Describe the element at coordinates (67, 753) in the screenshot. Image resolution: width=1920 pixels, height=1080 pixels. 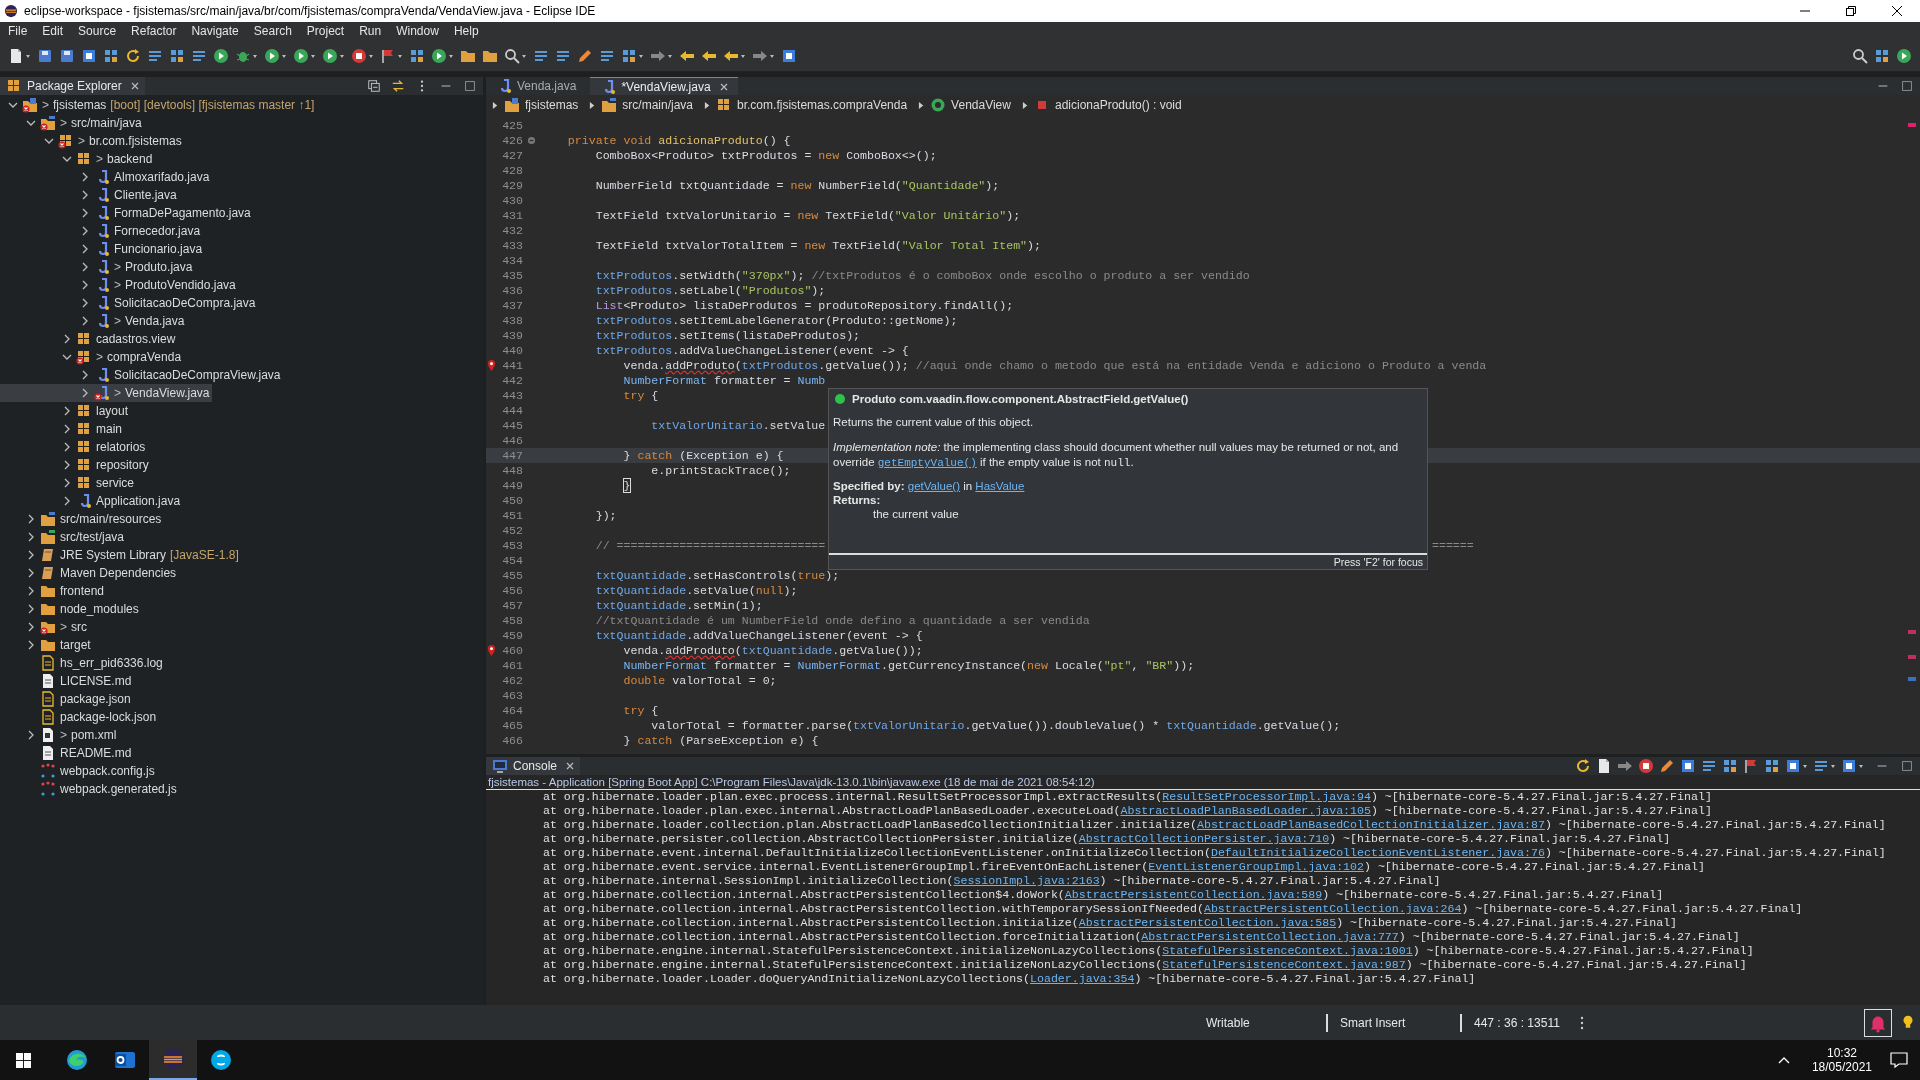
I see `tree-item: README.md` at that location.